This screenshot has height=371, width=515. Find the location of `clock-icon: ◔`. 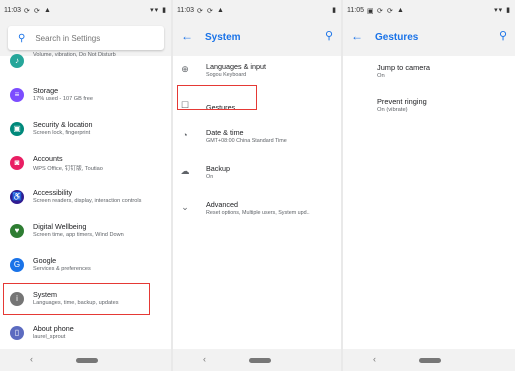

clock-icon: ◔ is located at coordinates (185, 135).